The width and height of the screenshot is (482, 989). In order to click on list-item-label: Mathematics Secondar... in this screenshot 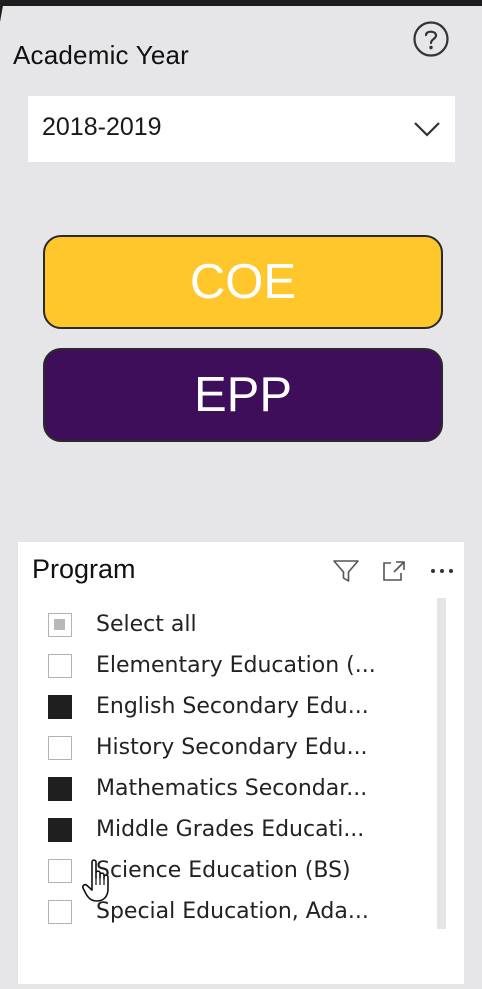, I will do `click(232, 788)`.